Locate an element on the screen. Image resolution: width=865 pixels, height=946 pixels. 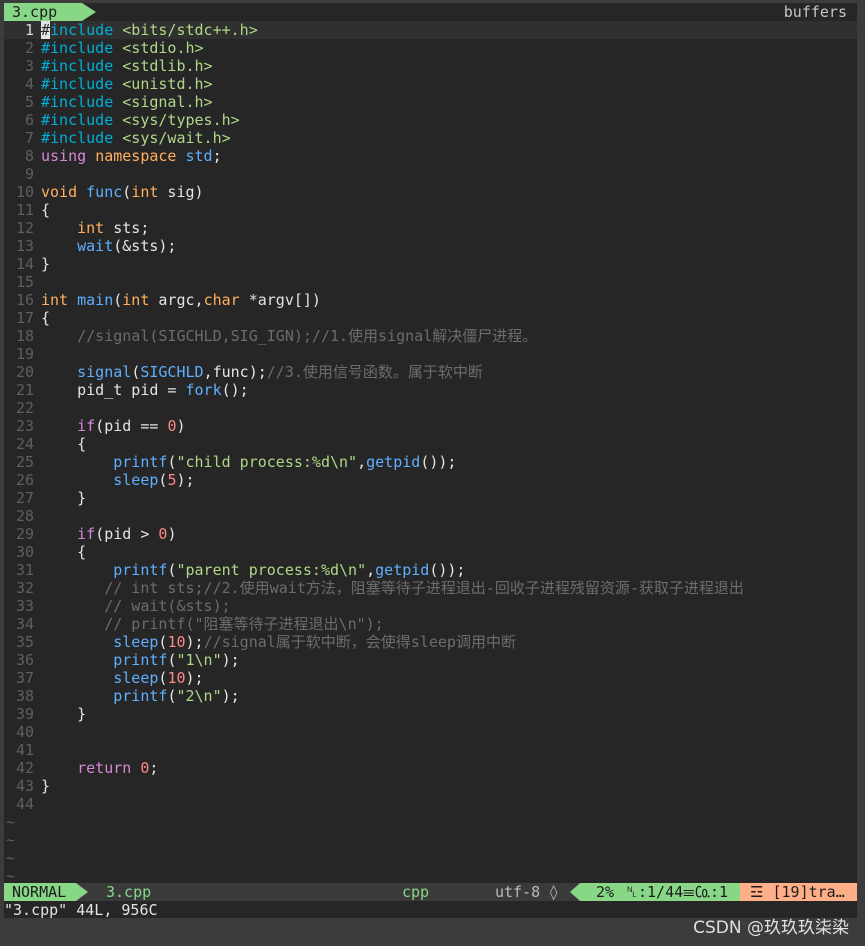
code-line-2: 2 #include <stdio.h> is located at coordinates (430, 48).